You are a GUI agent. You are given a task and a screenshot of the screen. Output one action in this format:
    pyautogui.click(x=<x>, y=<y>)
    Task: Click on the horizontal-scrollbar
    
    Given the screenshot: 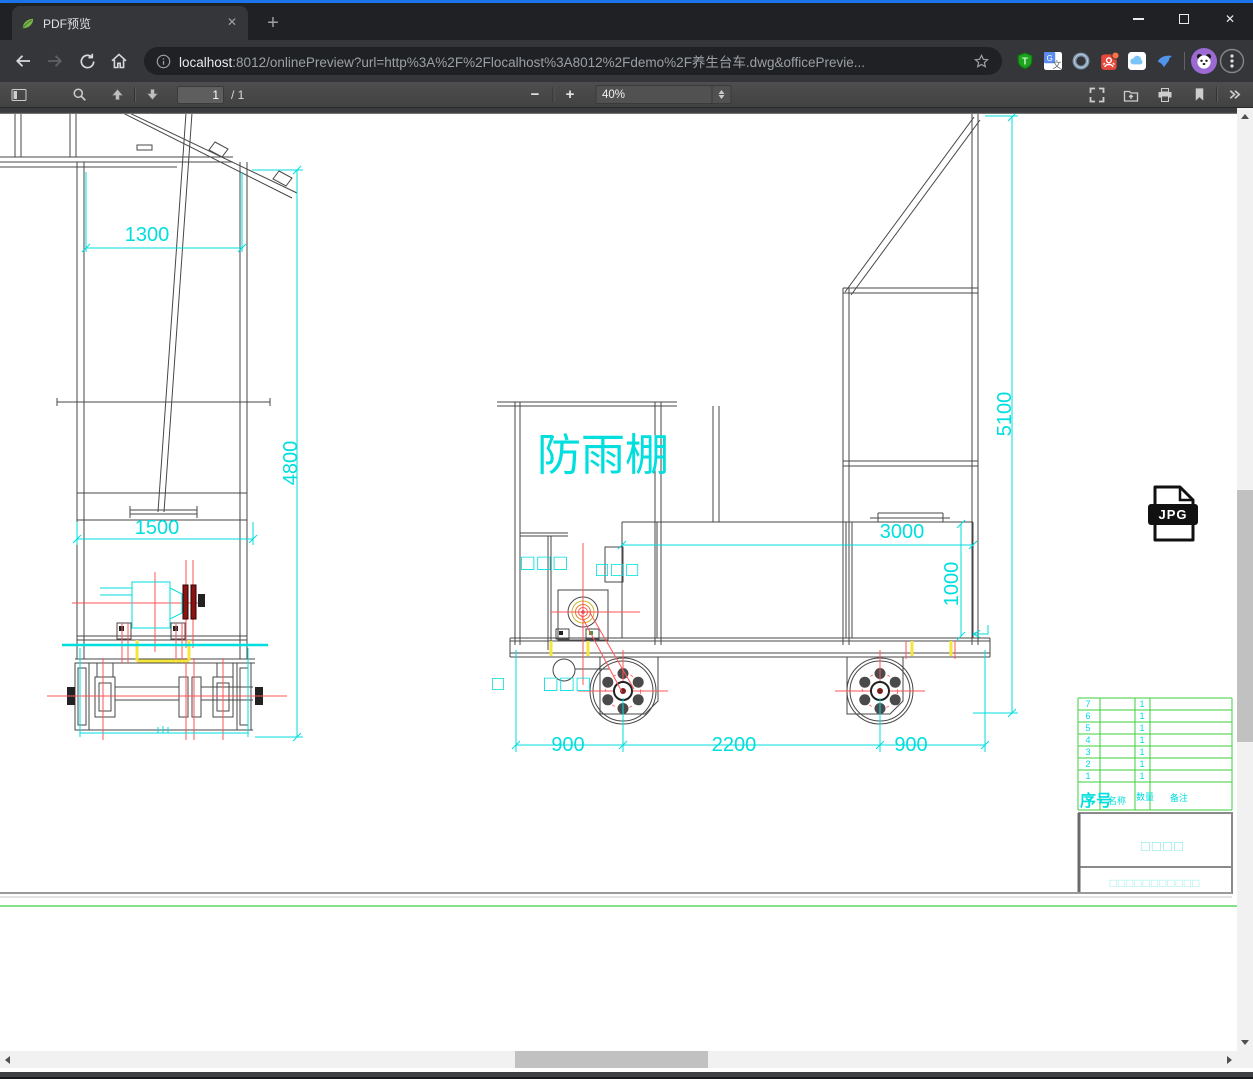 What is the action you would take?
    pyautogui.click(x=618, y=1059)
    